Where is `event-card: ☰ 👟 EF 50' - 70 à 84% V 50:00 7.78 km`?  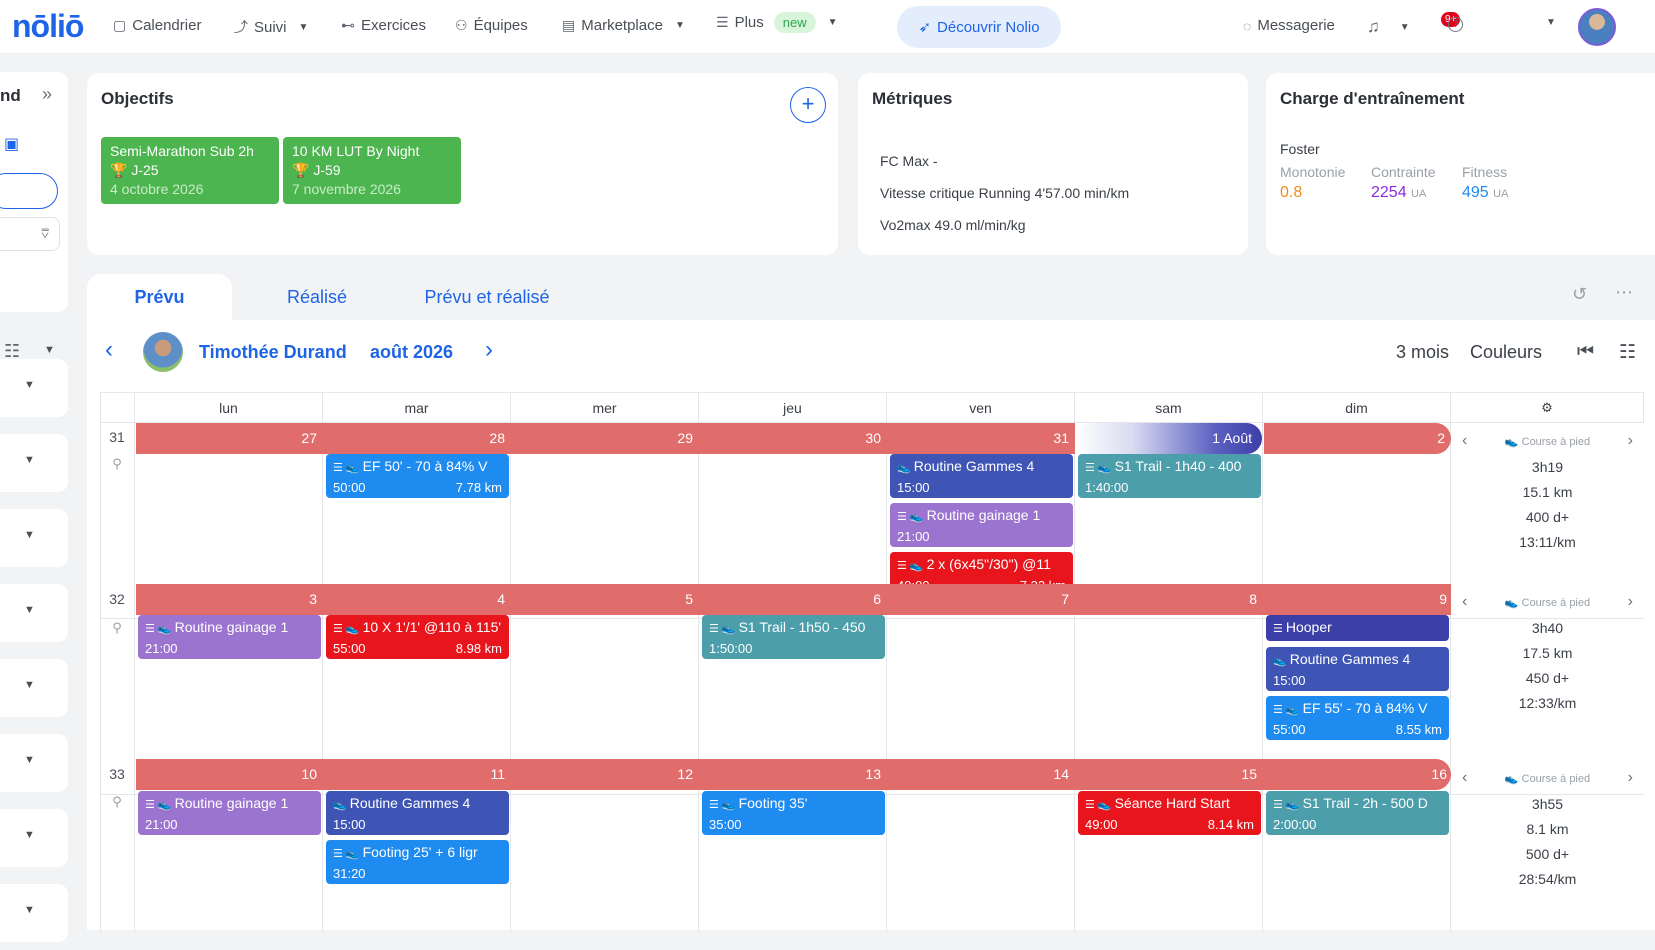
event-card: ☰ 👟 EF 50' - 70 à 84% V 50:00 7.78 km is located at coordinates (417, 476).